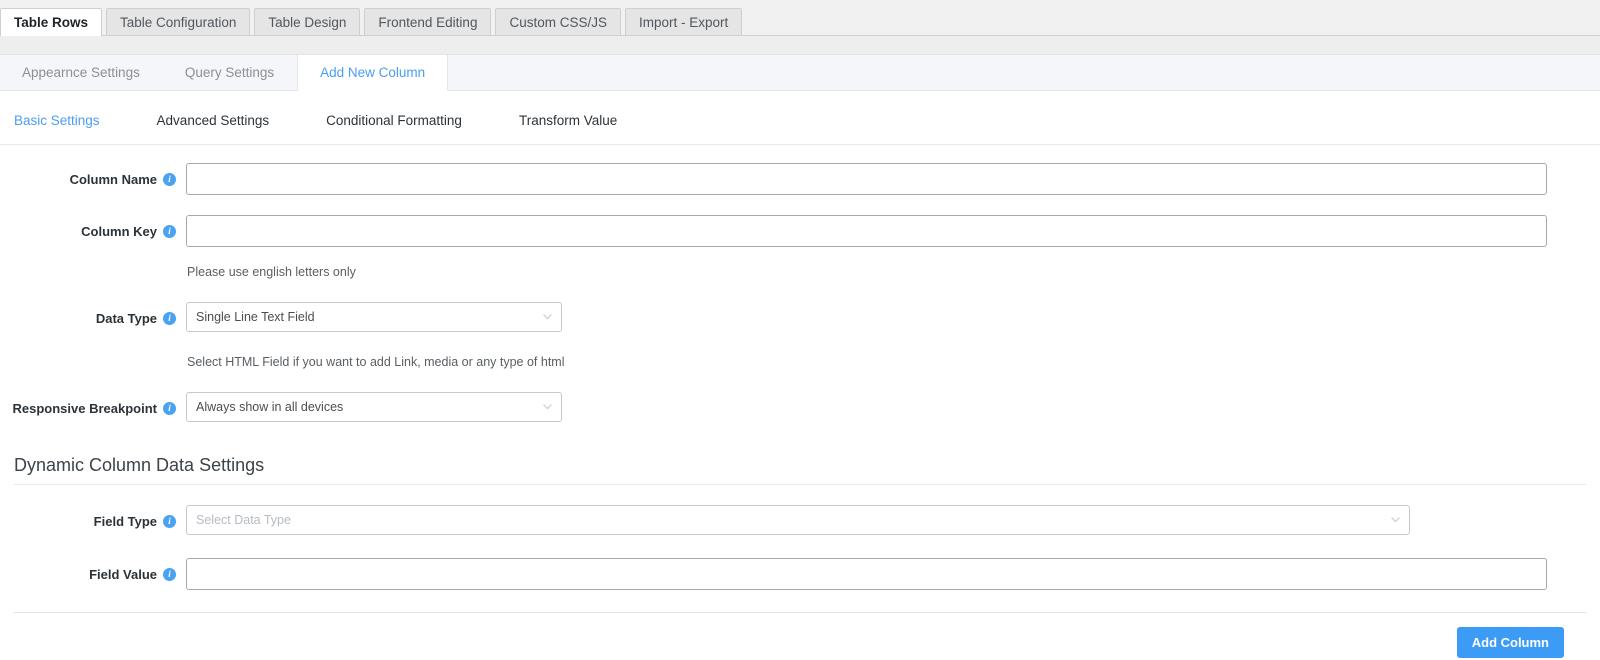 The width and height of the screenshot is (1600, 660). I want to click on column-name-field-cell, so click(893, 179).